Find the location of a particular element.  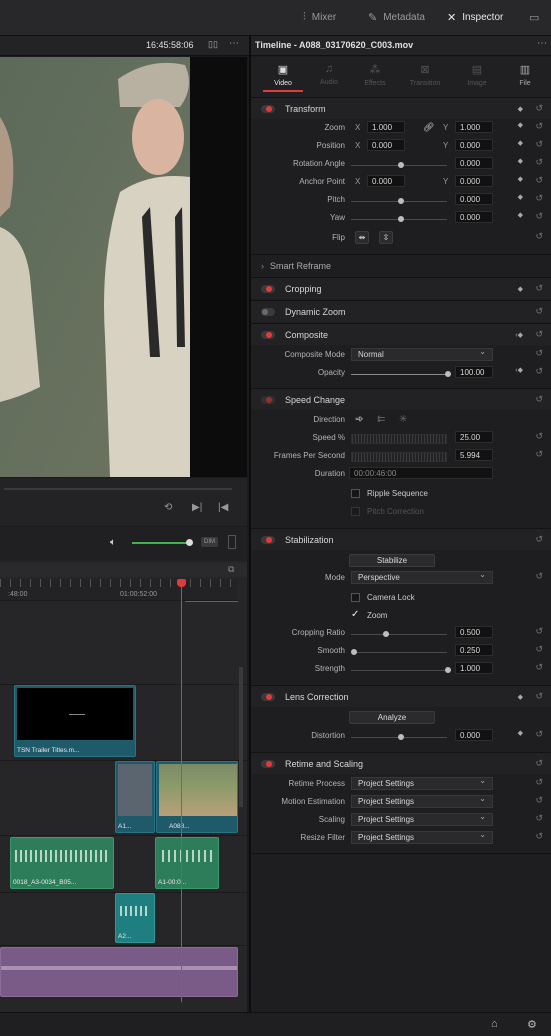

keyframe-icon: ‹◆ is located at coordinates (519, 370).